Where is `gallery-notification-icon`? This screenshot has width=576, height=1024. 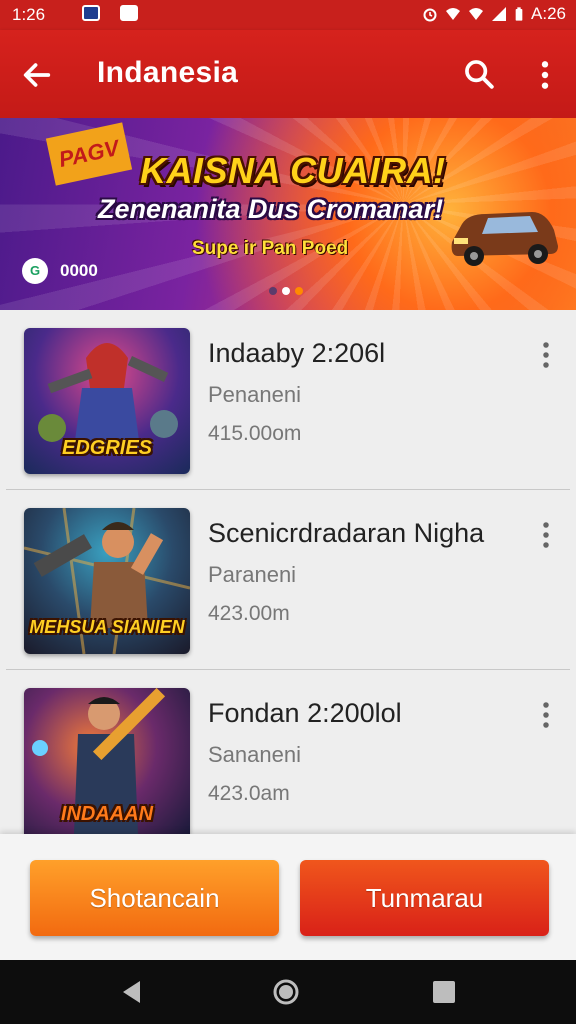
gallery-notification-icon is located at coordinates (91, 13).